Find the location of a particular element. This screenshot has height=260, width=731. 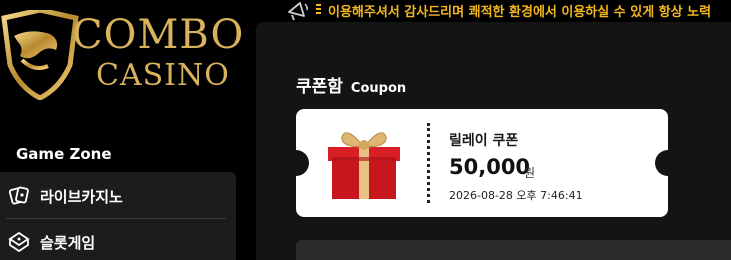

slot-icon is located at coordinates (19, 242).